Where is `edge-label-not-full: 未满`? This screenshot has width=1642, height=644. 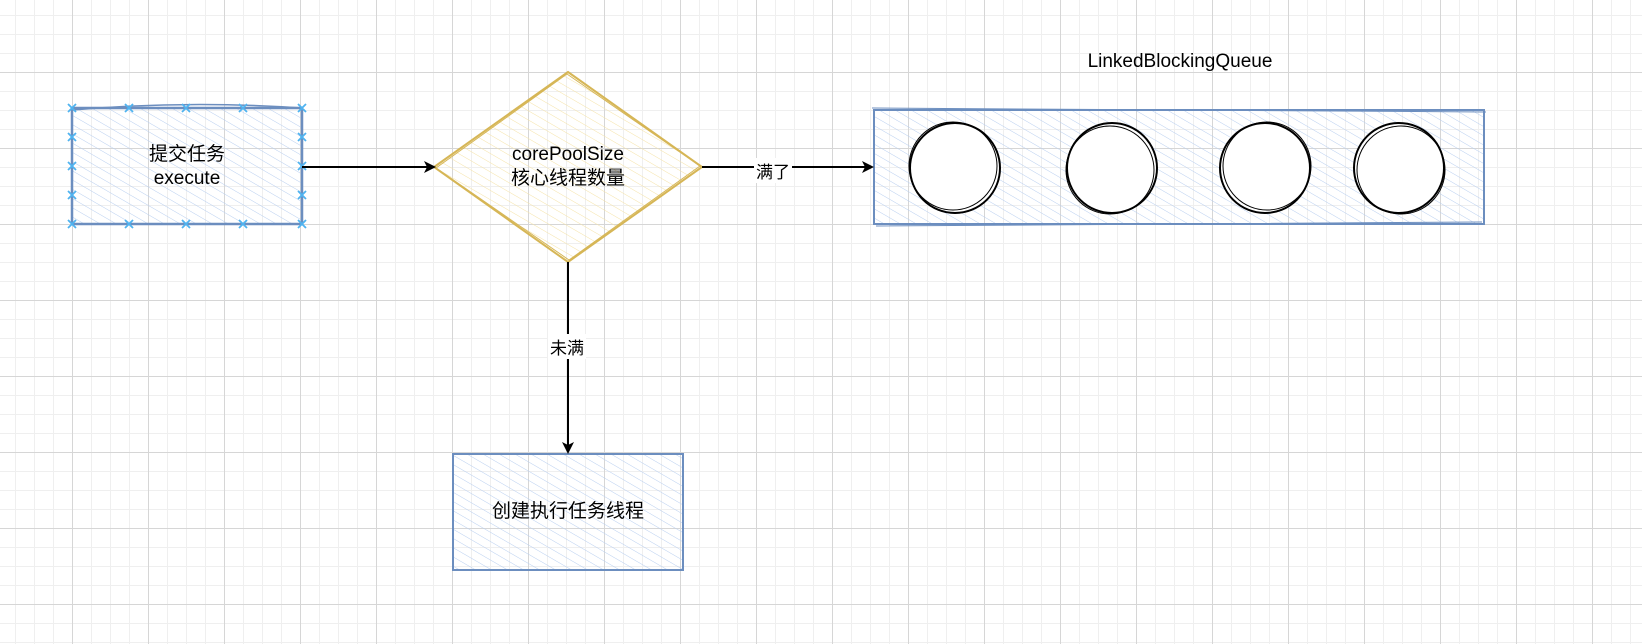
edge-label-not-full: 未满 is located at coordinates (567, 346).